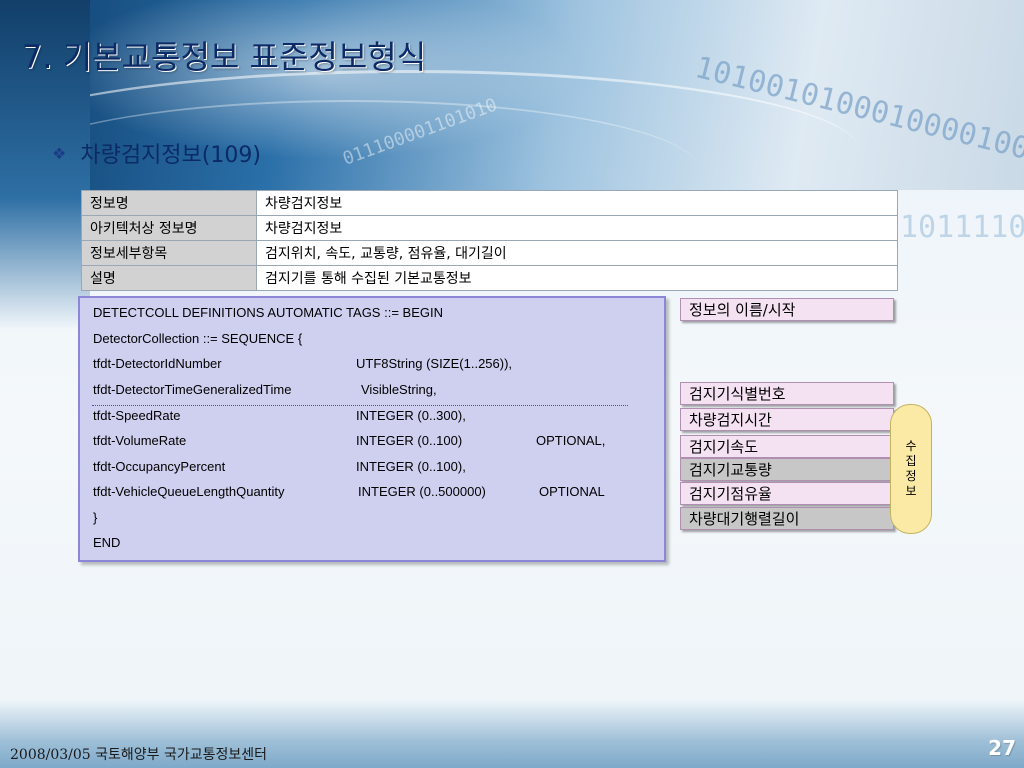  I want to click on label-detector-occupancy: 검지기점유율, so click(787, 493).